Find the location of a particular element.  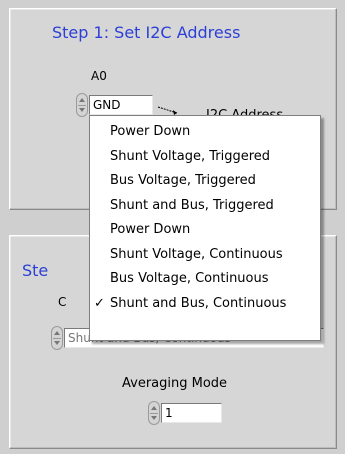

step2-title: Ste is located at coordinates (35, 270).